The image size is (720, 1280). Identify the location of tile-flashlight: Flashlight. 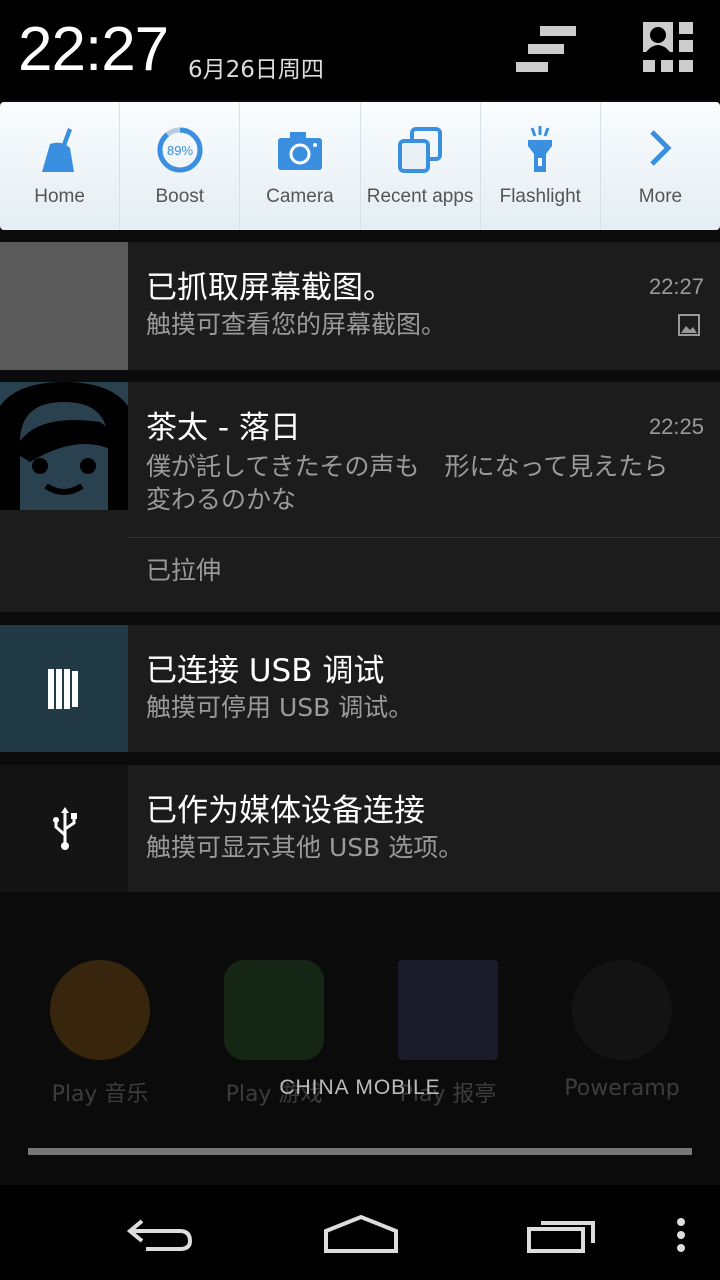
(541, 166).